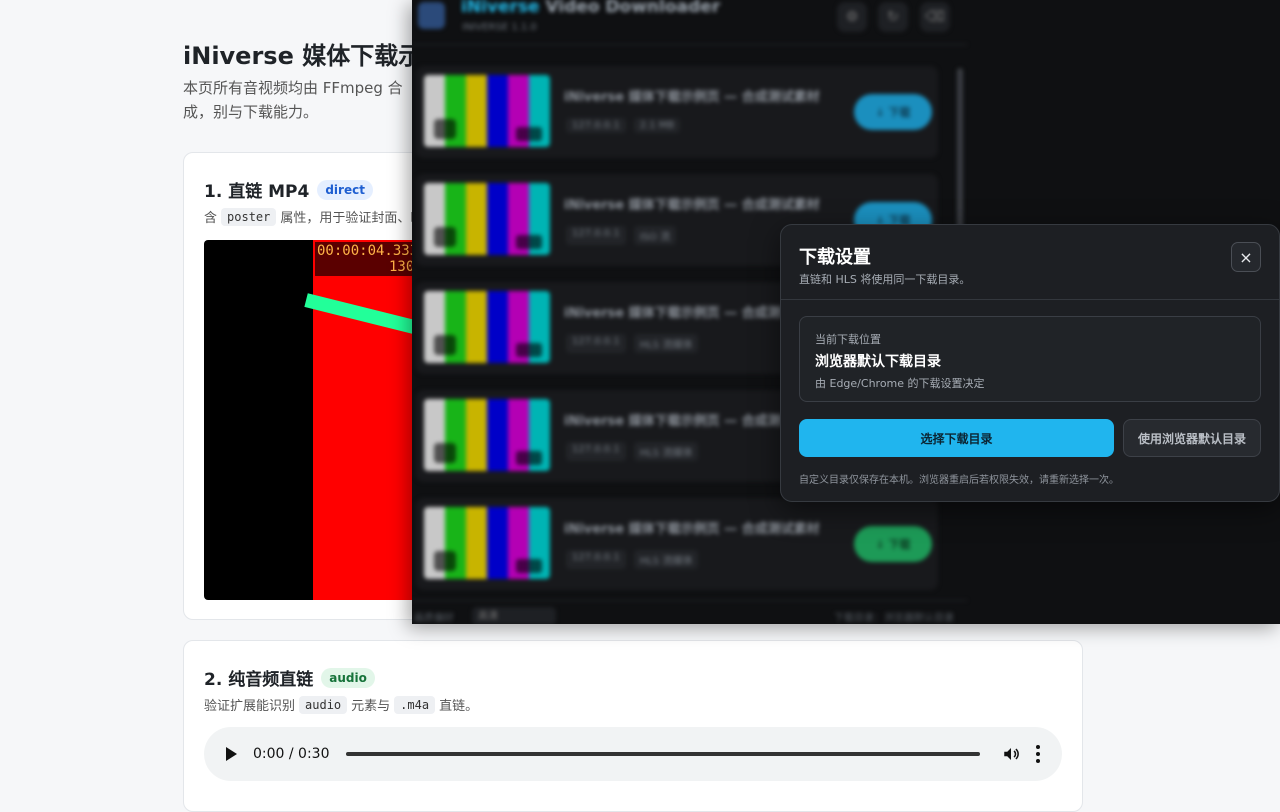  What do you see at coordinates (885, 279) in the screenshot?
I see `dialog-subtitle: 直链和 HLS 将使用同一下载目录。` at bounding box center [885, 279].